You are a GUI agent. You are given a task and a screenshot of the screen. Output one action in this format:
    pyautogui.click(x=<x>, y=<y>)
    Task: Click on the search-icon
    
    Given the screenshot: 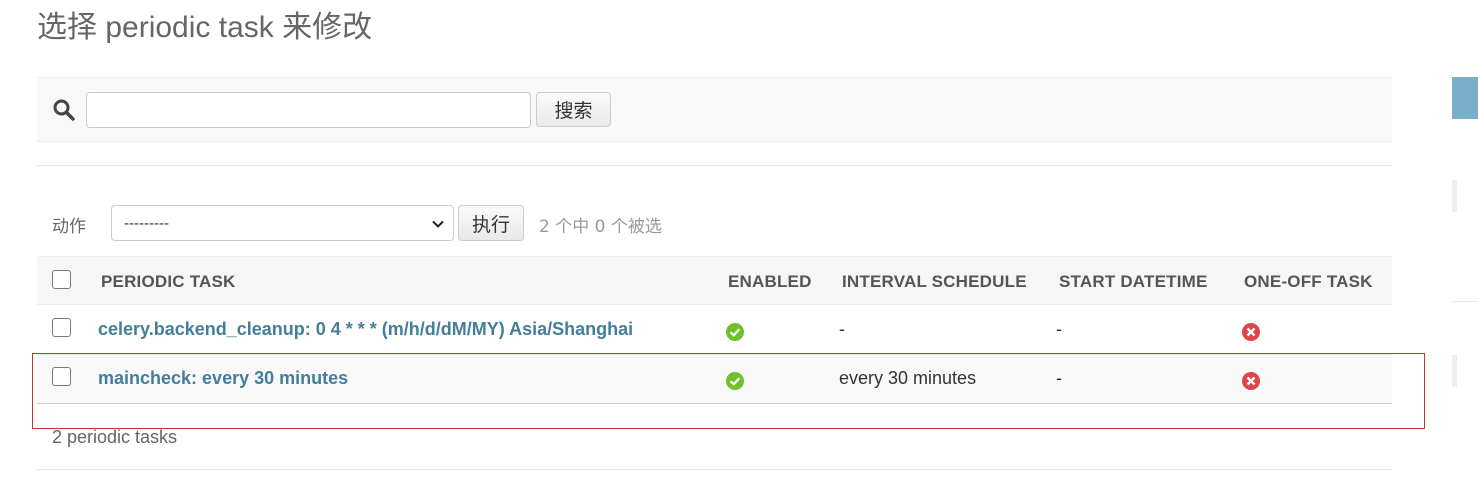 What is the action you would take?
    pyautogui.click(x=64, y=110)
    